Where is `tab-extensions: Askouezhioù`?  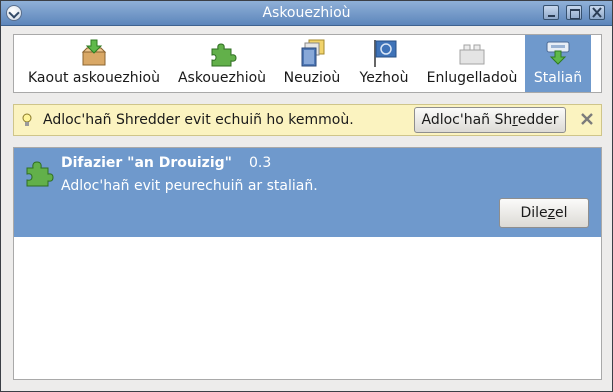
tab-extensions: Askouezhioù is located at coordinates (222, 63).